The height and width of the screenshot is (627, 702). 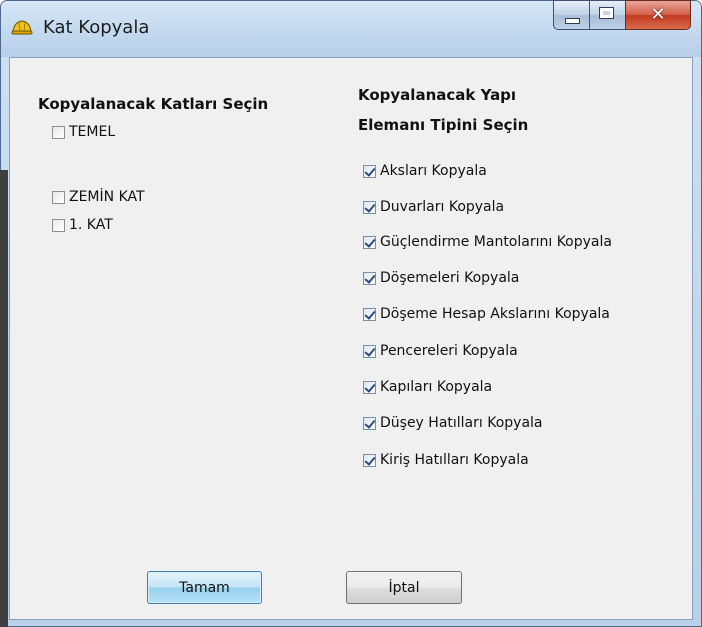 What do you see at coordinates (4, 398) in the screenshot?
I see `background-window-edge` at bounding box center [4, 398].